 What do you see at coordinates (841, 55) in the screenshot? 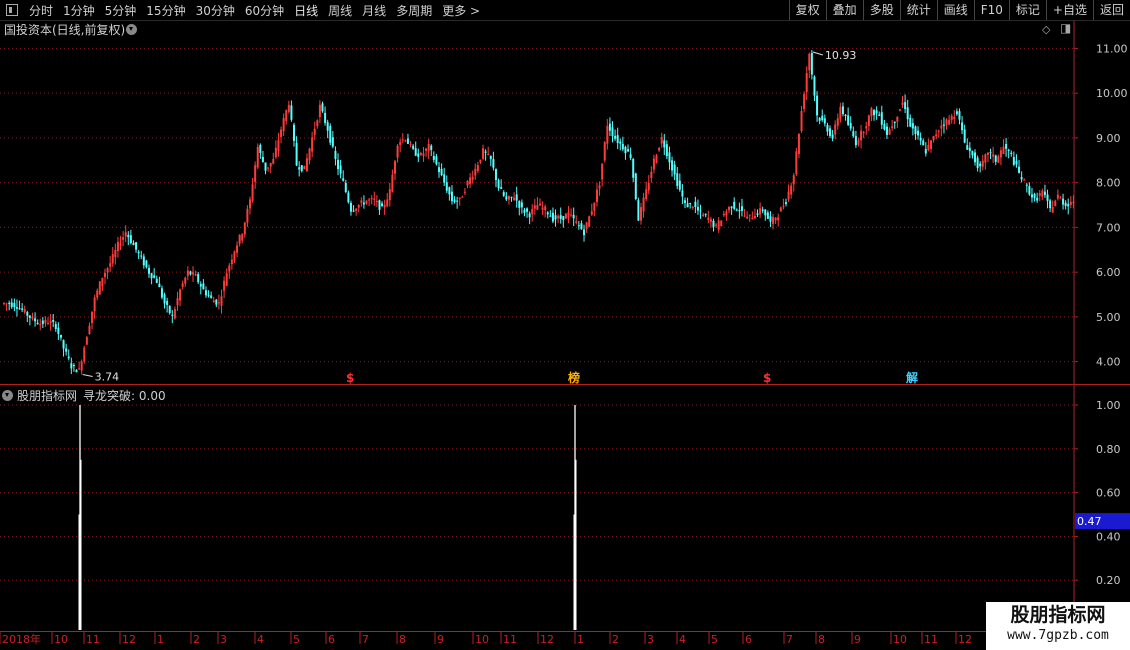
I see `high-label: 10.93` at bounding box center [841, 55].